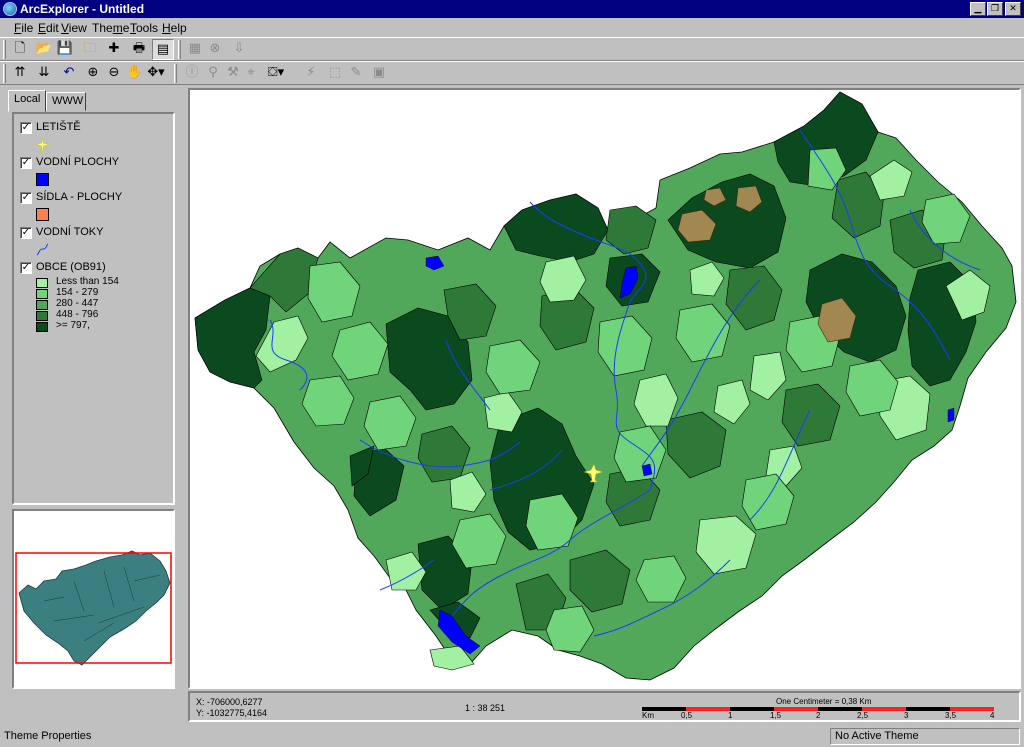  Describe the element at coordinates (93, 73) in the screenshot. I see `zoom-in-icon: ⊕` at that location.